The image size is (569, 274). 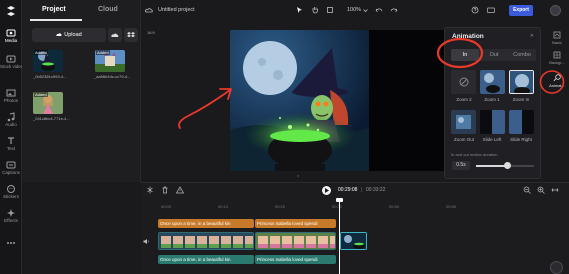 What do you see at coordinates (339, 237) in the screenshot?
I see `playhead` at bounding box center [339, 237].